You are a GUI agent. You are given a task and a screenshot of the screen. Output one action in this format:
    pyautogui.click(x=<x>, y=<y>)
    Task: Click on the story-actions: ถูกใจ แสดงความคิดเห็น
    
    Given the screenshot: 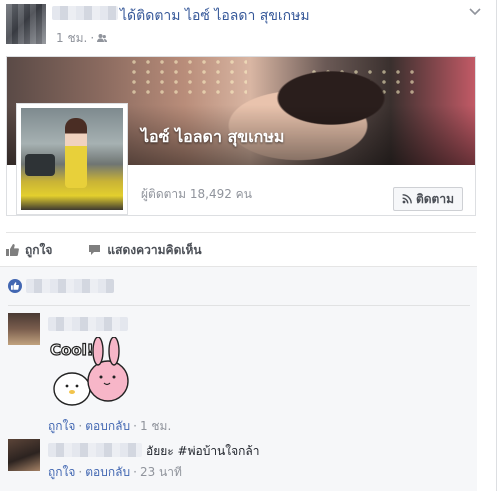 What is the action you would take?
    pyautogui.click(x=122, y=250)
    